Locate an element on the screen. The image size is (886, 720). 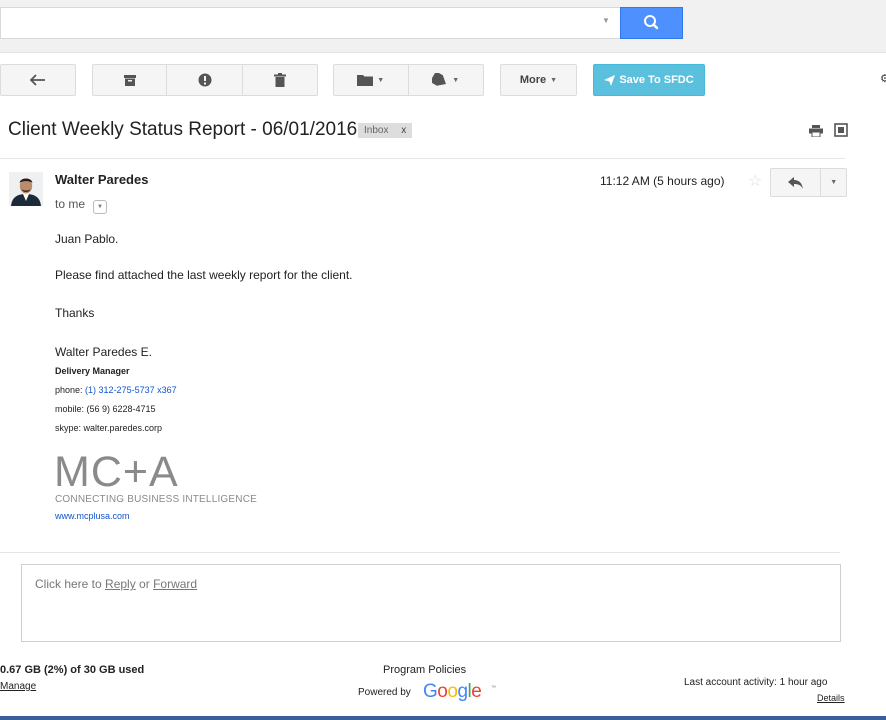
forward-link: Forward is located at coordinates (175, 584).